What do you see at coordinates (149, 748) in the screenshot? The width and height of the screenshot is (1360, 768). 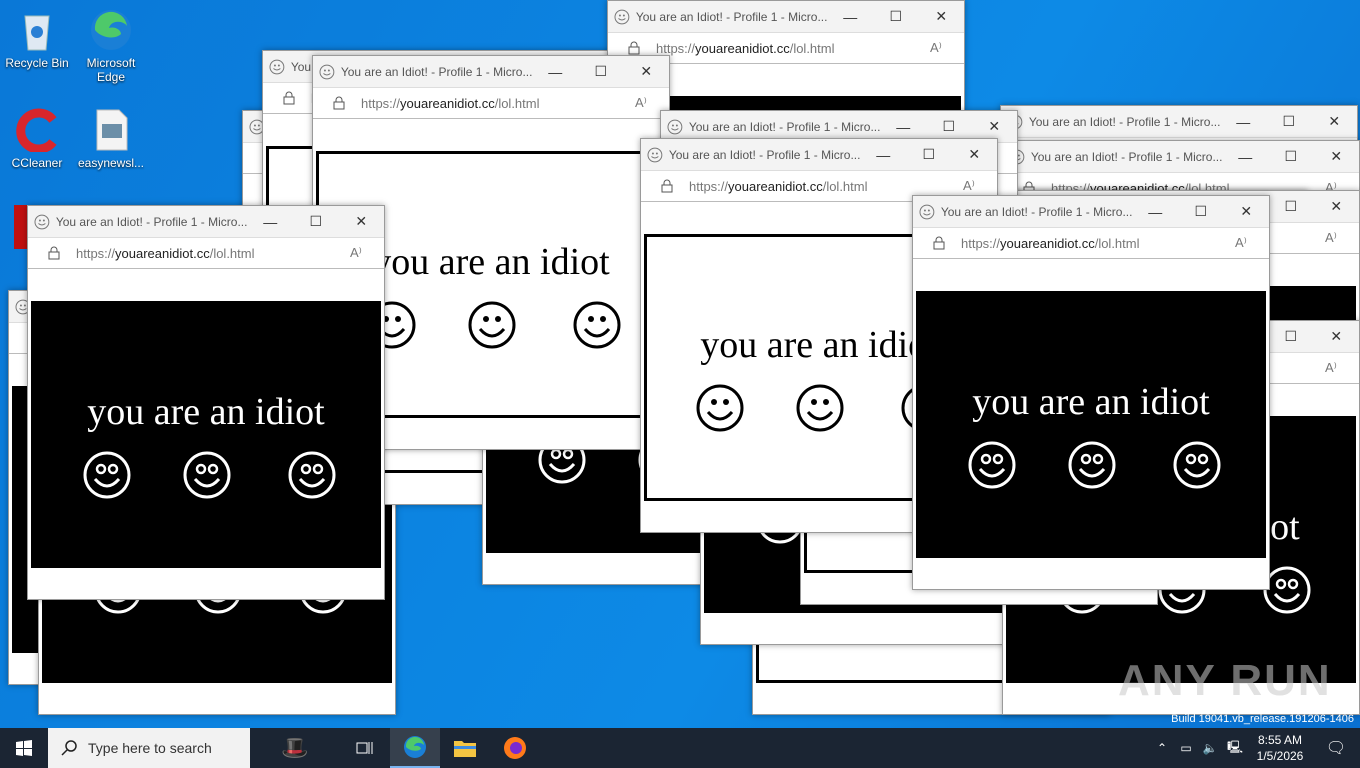 I see `search-box: Type here to search` at bounding box center [149, 748].